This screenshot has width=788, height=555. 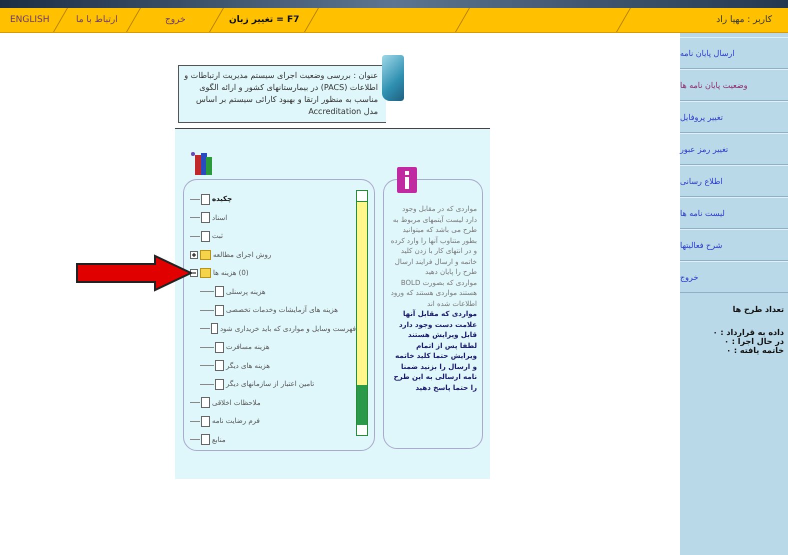 What do you see at coordinates (202, 164) in the screenshot?
I see `books-icon` at bounding box center [202, 164].